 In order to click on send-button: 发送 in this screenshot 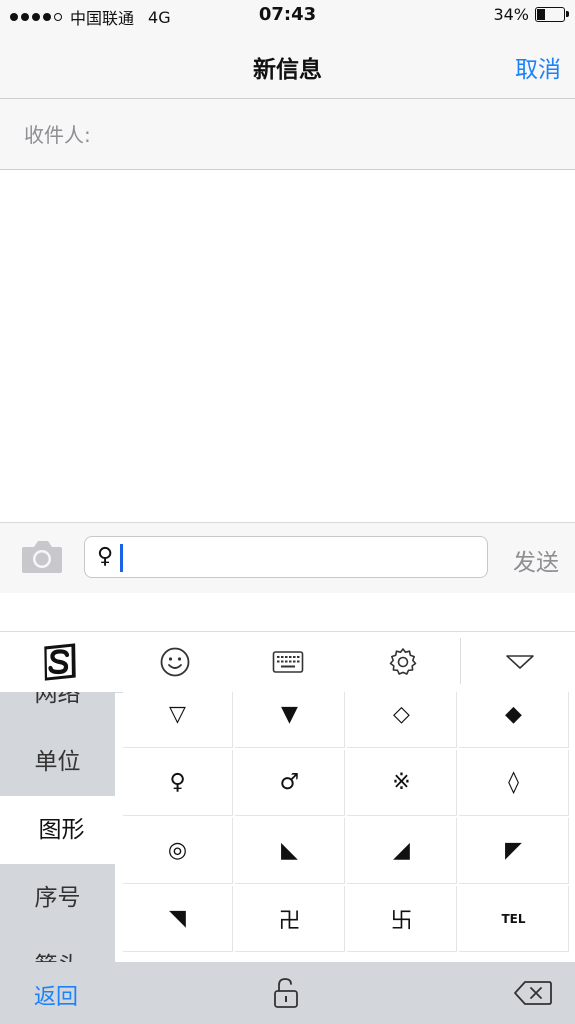, I will do `click(536, 560)`.